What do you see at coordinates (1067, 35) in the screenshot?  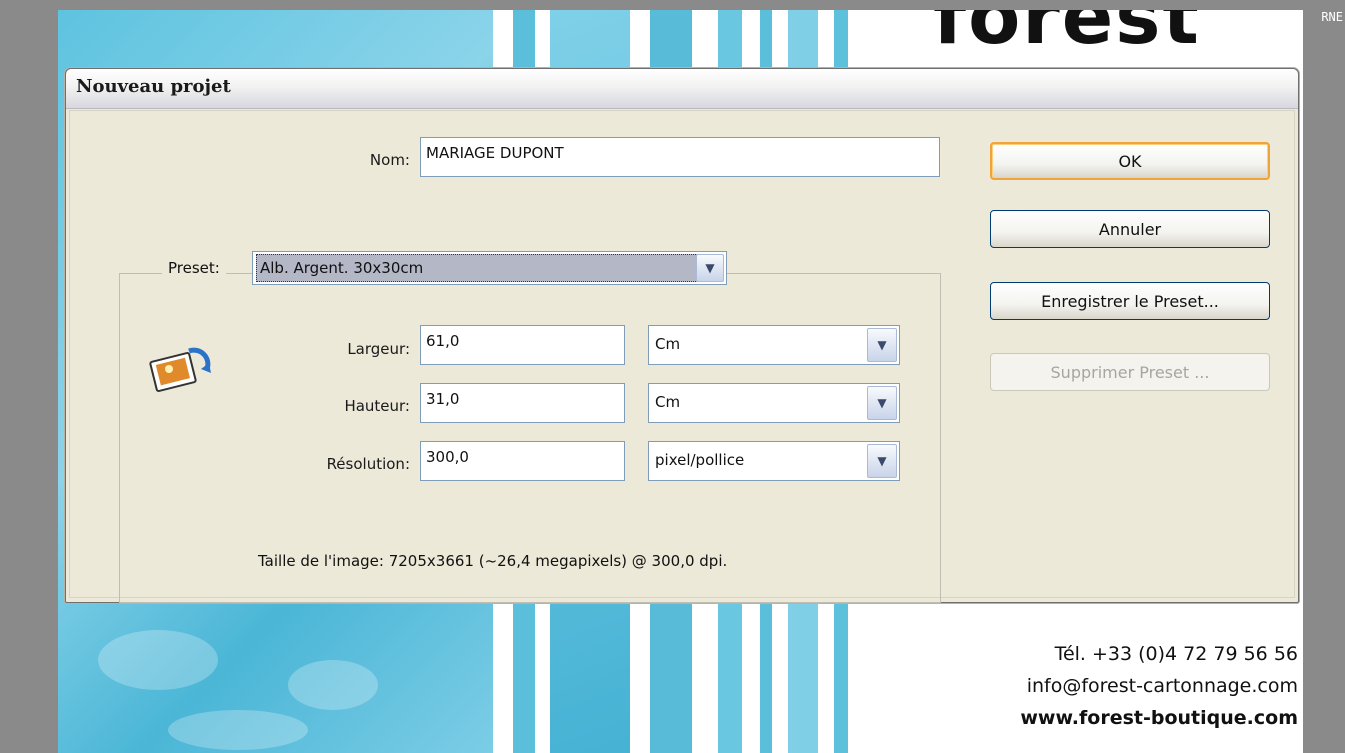 I see `forest-logo: forest` at bounding box center [1067, 35].